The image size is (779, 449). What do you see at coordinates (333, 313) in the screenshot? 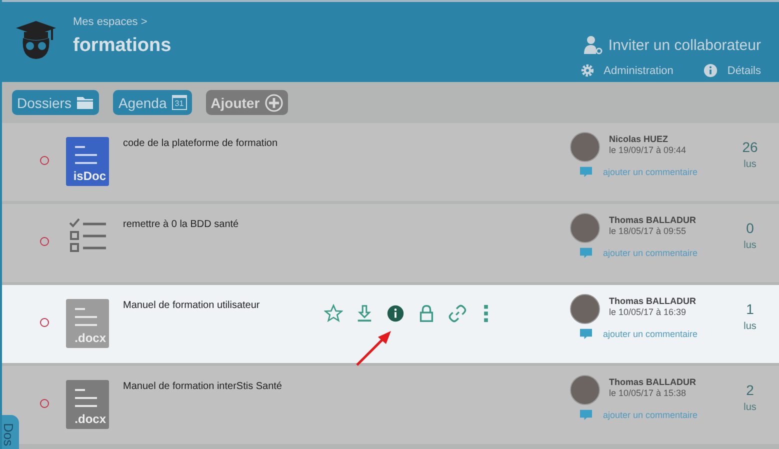
I see `star-icon` at bounding box center [333, 313].